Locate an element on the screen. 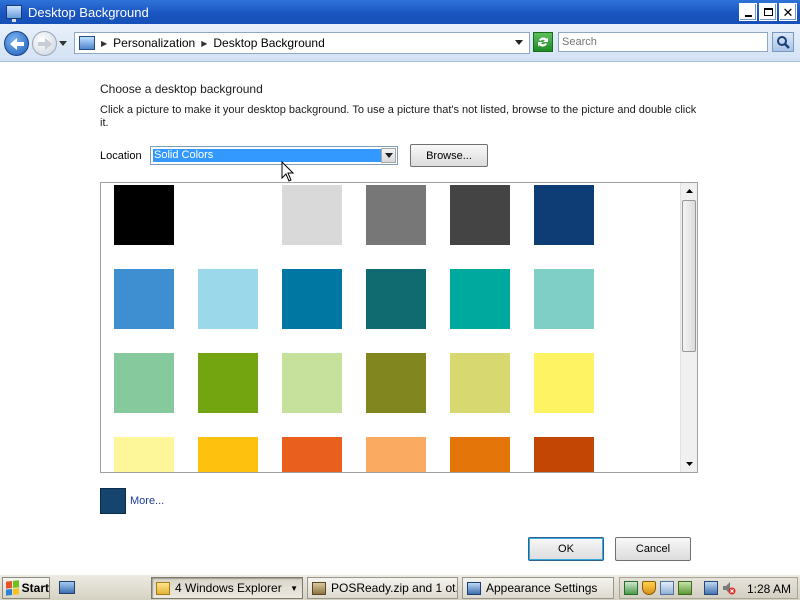 The image size is (800, 600). network-icon is located at coordinates (631, 588).